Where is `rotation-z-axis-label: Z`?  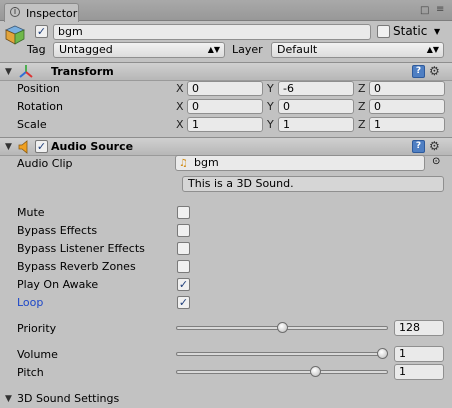
rotation-z-axis-label: Z is located at coordinates (362, 106).